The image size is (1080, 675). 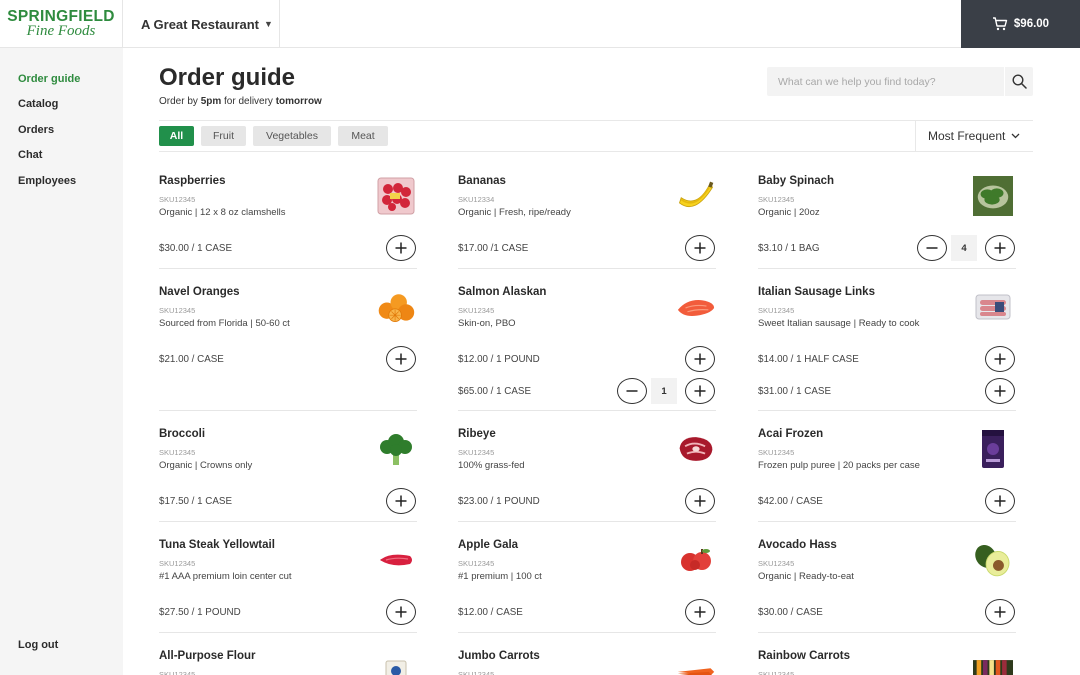 I want to click on ribeye-image, so click(x=696, y=449).